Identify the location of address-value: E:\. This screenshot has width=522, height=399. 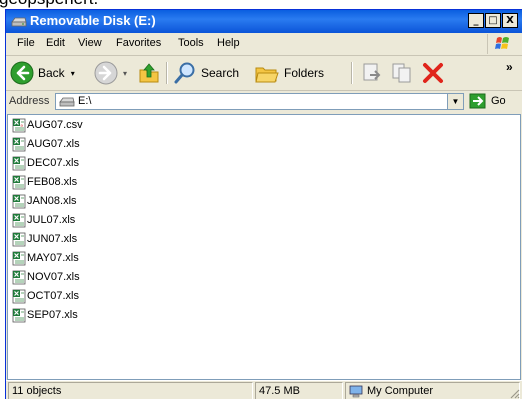
(85, 101).